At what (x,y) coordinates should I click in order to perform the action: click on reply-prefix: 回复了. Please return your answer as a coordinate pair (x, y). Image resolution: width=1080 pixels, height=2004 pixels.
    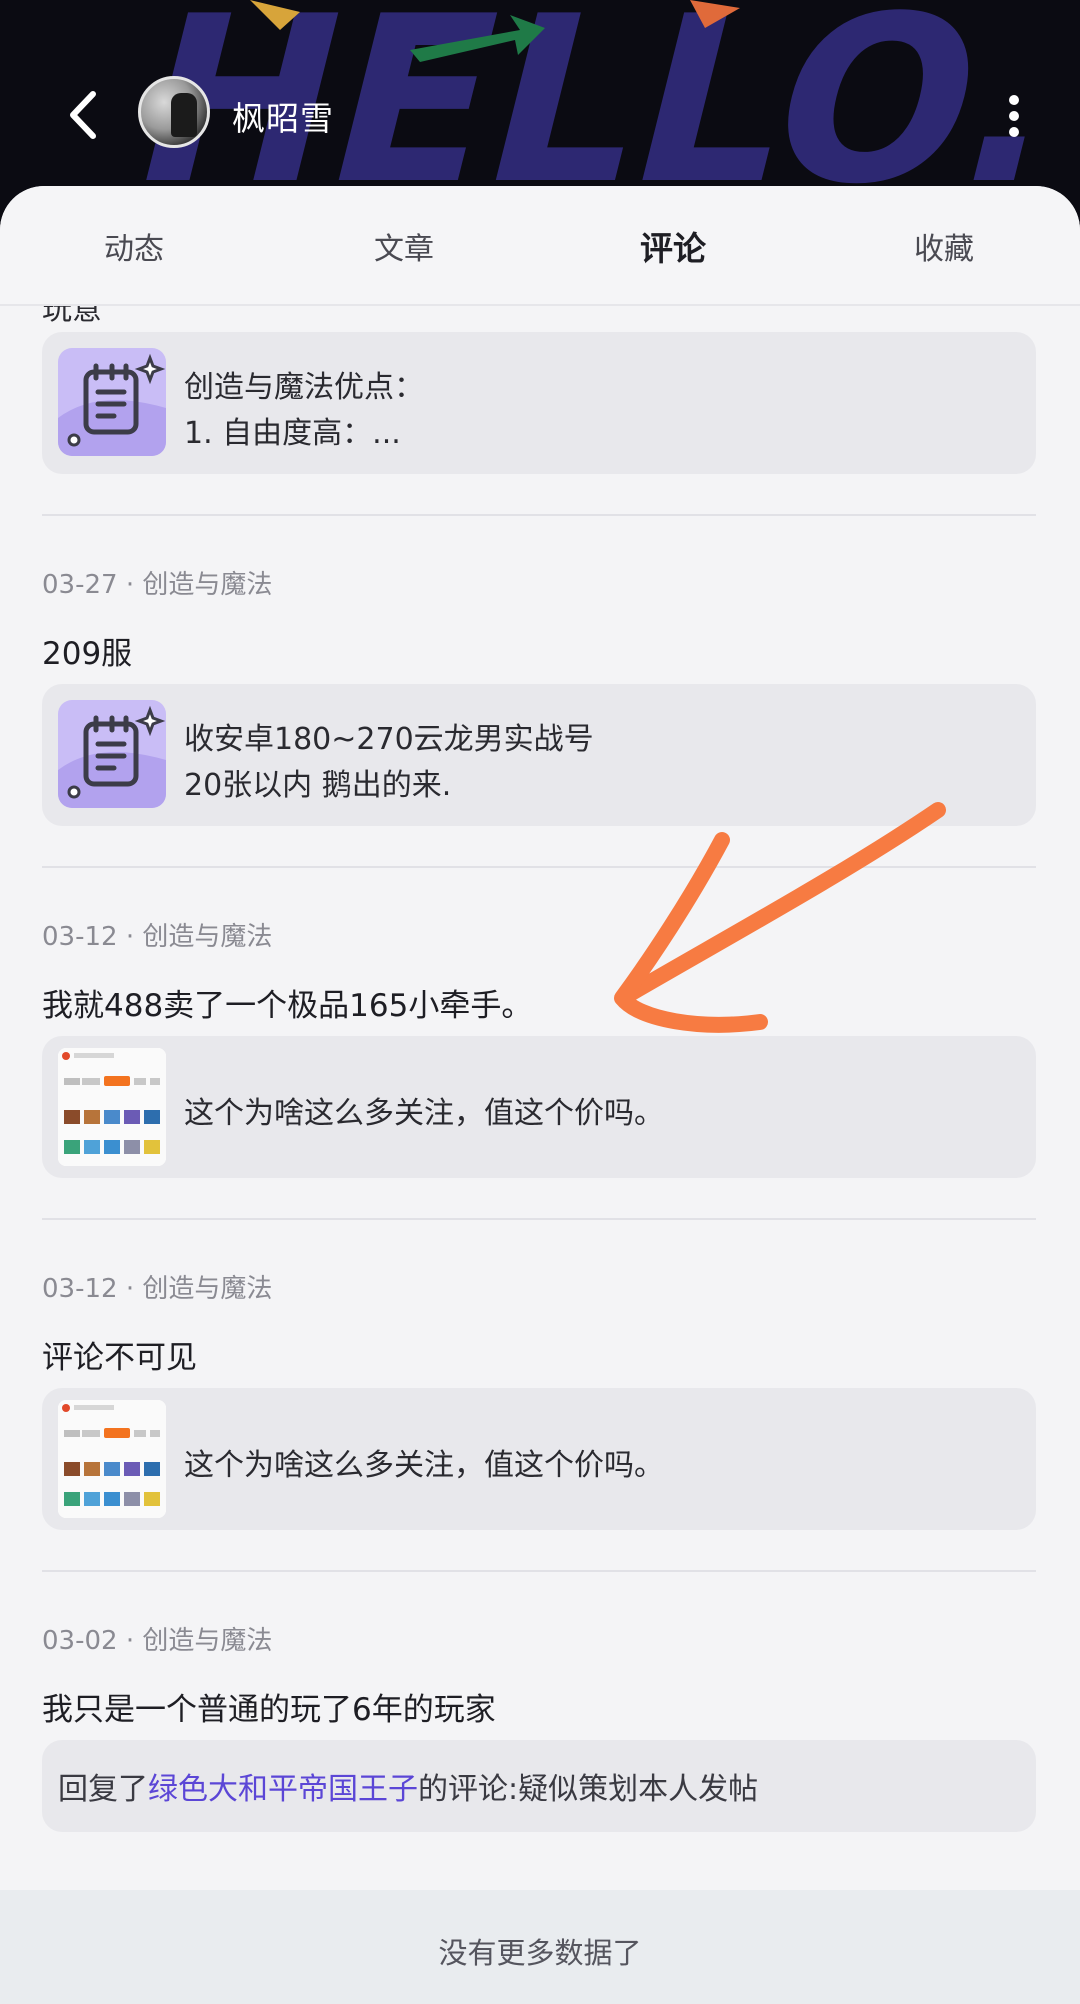
    Looking at the image, I should click on (103, 1789).